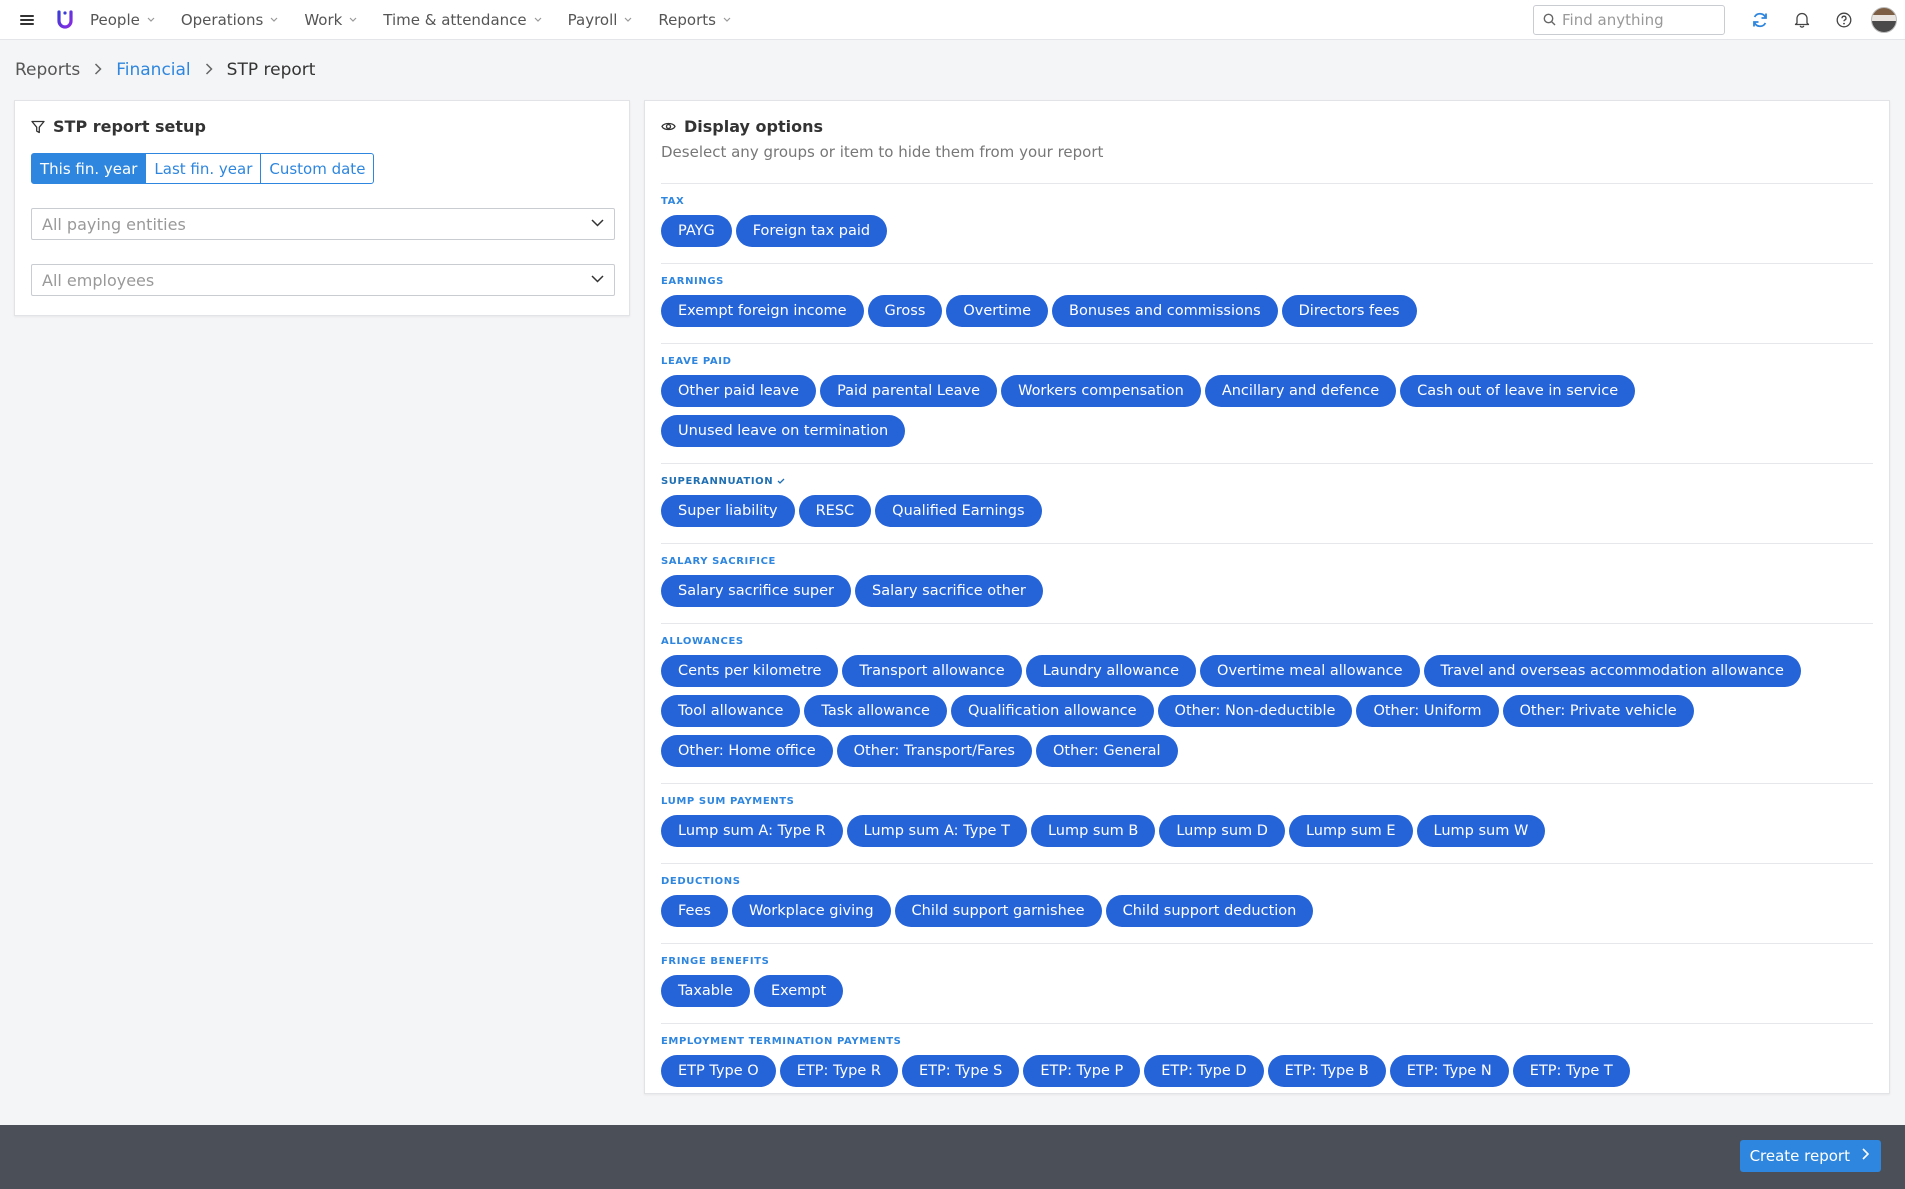  Describe the element at coordinates (1093, 831) in the screenshot. I see `option-chip-lump-sum-b: Lump sum B` at that location.